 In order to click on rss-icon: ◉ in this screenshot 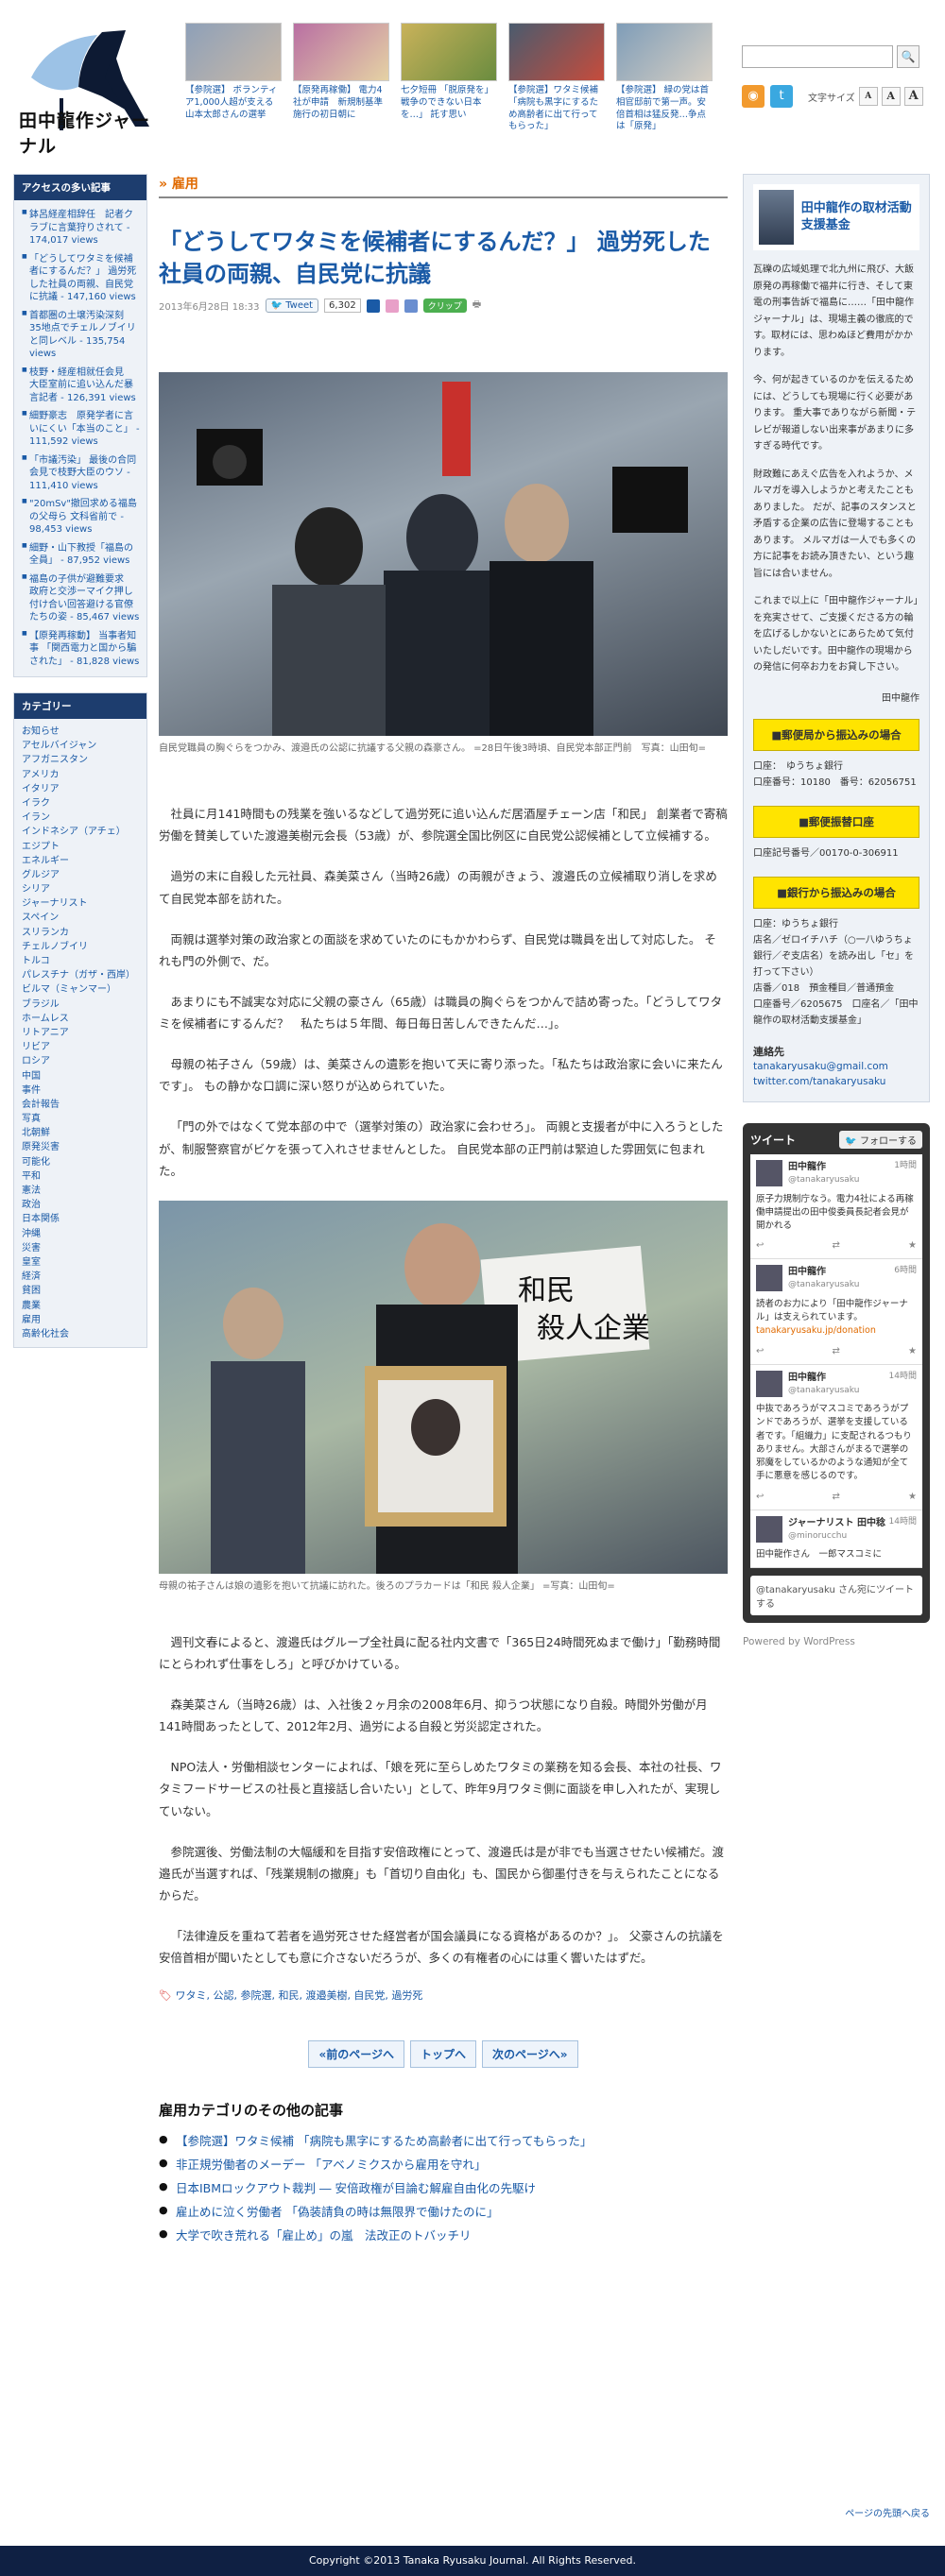, I will do `click(753, 97)`.